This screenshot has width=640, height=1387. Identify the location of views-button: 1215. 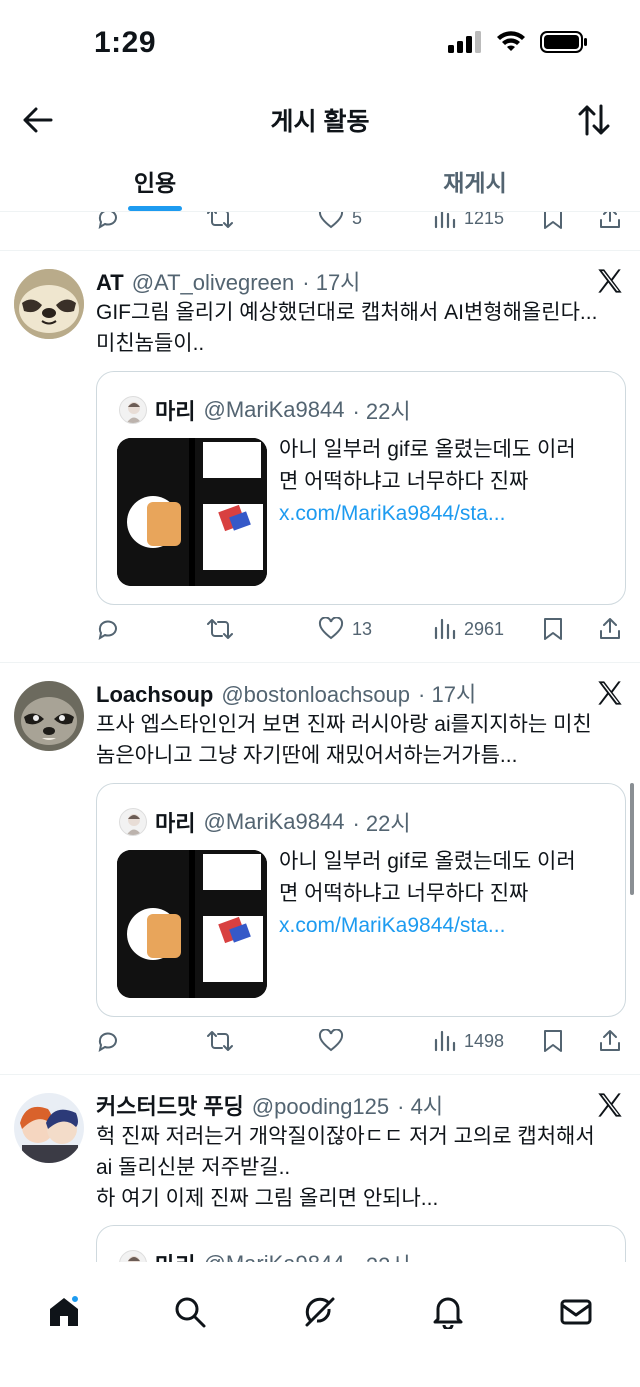
(468, 221).